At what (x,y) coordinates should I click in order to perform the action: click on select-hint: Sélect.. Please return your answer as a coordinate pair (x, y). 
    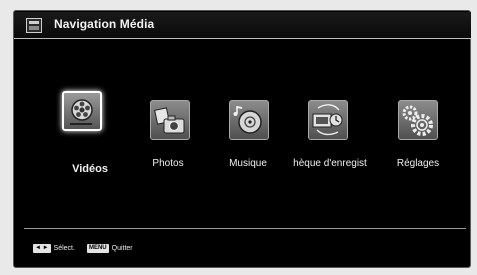
    Looking at the image, I should click on (64, 248).